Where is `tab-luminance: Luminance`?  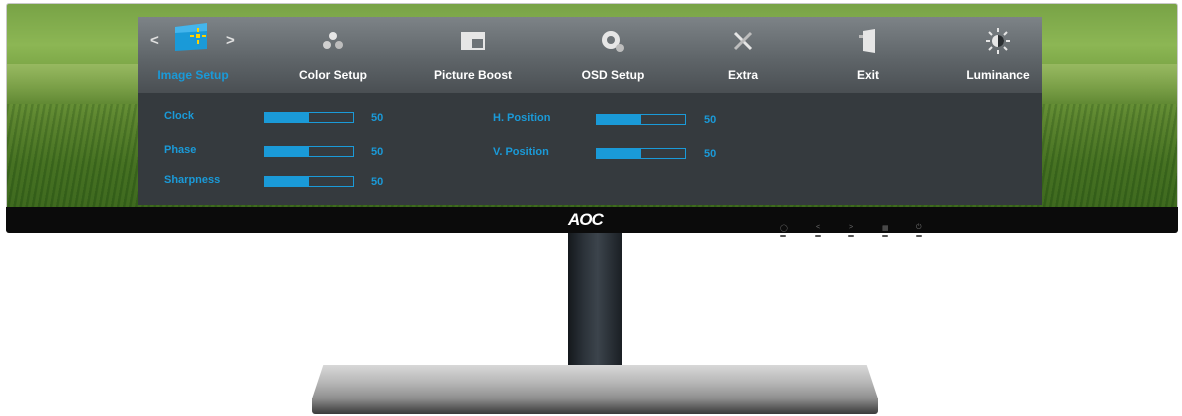
tab-luminance: Luminance is located at coordinates (998, 55).